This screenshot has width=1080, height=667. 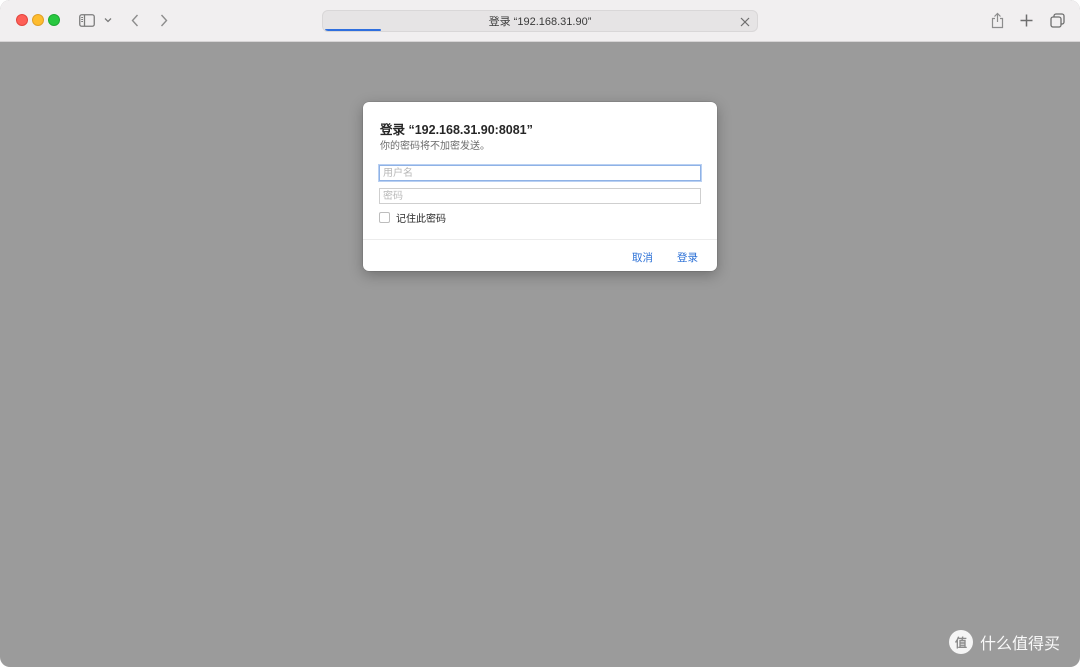 I want to click on chevron-down-icon, so click(x=108, y=20).